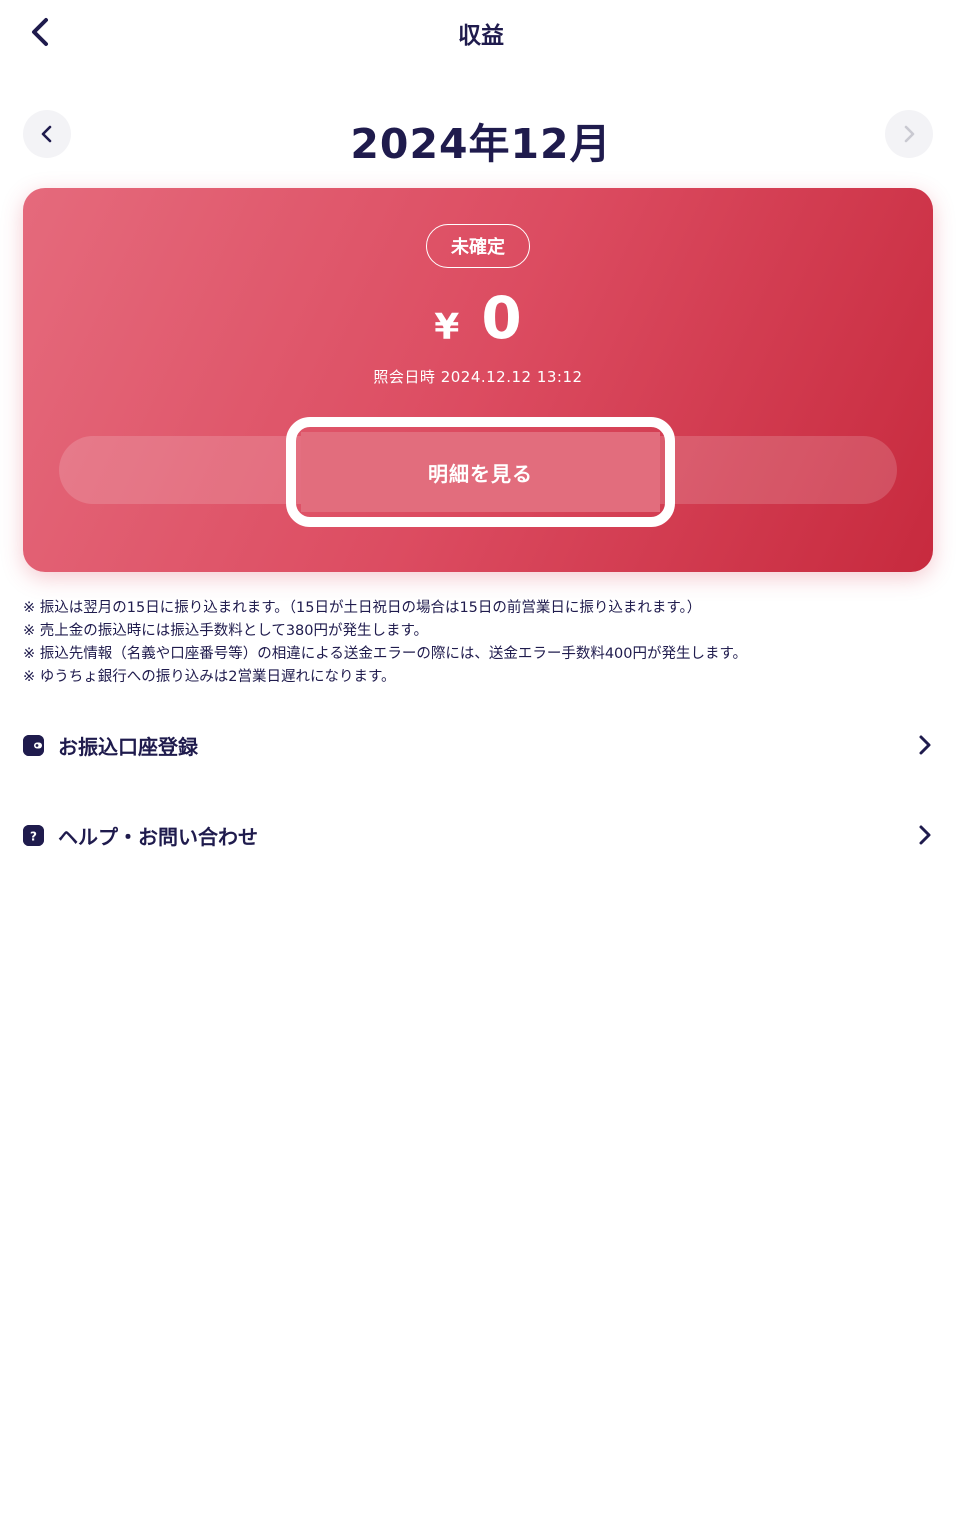  Describe the element at coordinates (479, 835) in the screenshot. I see `help-contact-item: ? ヘルプ・お問い合わせ` at that location.